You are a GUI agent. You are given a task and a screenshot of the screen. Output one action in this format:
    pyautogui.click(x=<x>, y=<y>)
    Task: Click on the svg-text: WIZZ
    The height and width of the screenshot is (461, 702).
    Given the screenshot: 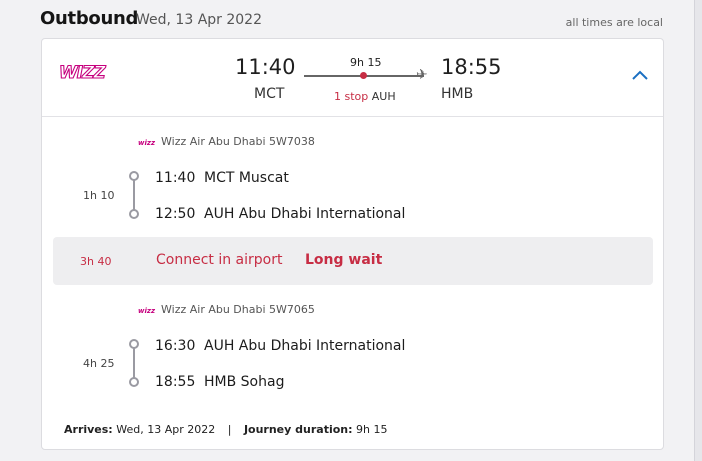 What is the action you would take?
    pyautogui.click(x=82, y=73)
    